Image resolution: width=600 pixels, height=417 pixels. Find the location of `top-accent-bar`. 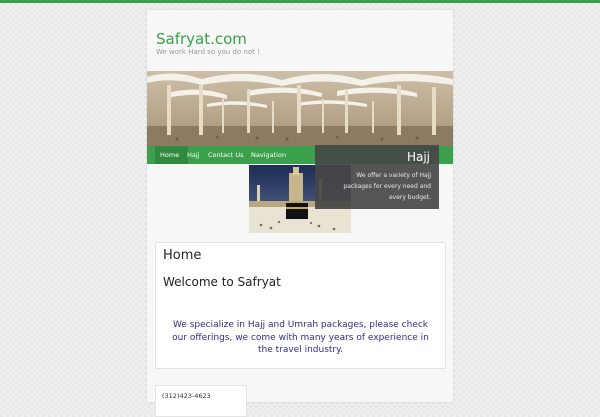

top-accent-bar is located at coordinates (300, 1).